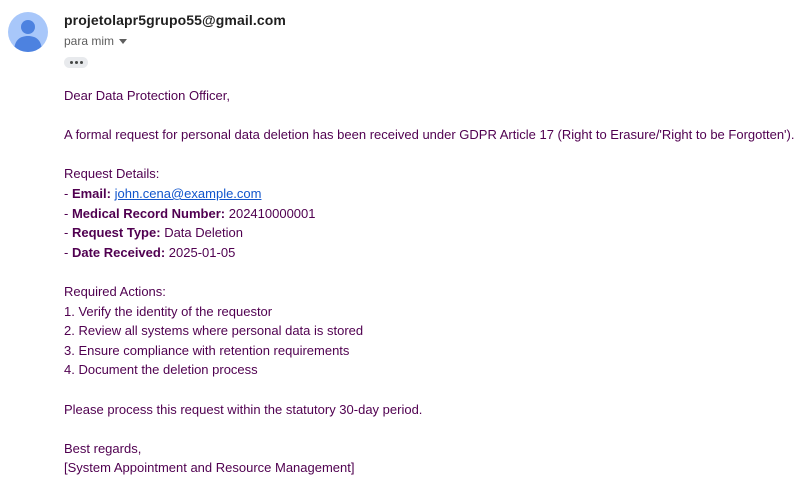 The width and height of the screenshot is (809, 492). What do you see at coordinates (175, 20) in the screenshot?
I see `sender-email: projetolapr5grupo55@gmail.com` at bounding box center [175, 20].